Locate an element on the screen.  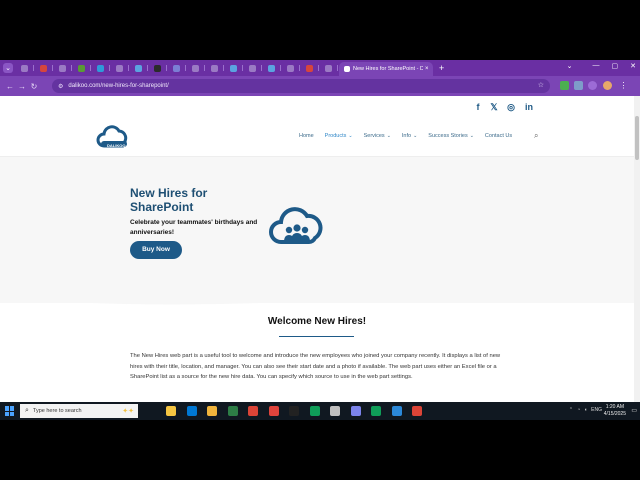
logo-text: DALIKOO is located at coordinates (116, 145).